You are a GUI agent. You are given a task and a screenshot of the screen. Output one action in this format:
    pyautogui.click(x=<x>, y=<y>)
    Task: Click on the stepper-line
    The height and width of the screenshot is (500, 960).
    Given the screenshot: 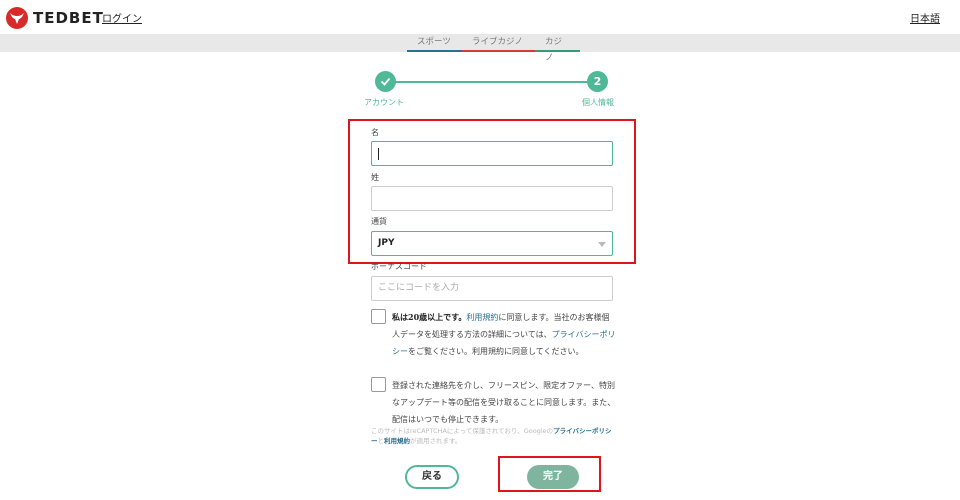 What is the action you would take?
    pyautogui.click(x=490, y=82)
    